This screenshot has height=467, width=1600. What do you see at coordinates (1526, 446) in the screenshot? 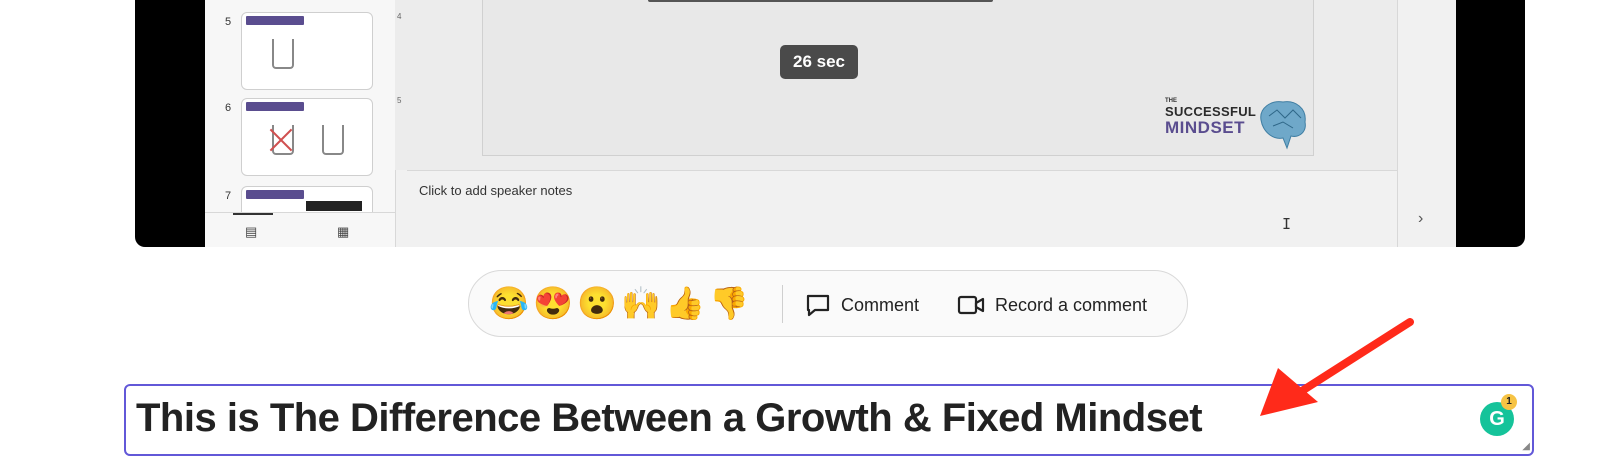
I see `resize-handle-icon: ◢` at bounding box center [1526, 446].